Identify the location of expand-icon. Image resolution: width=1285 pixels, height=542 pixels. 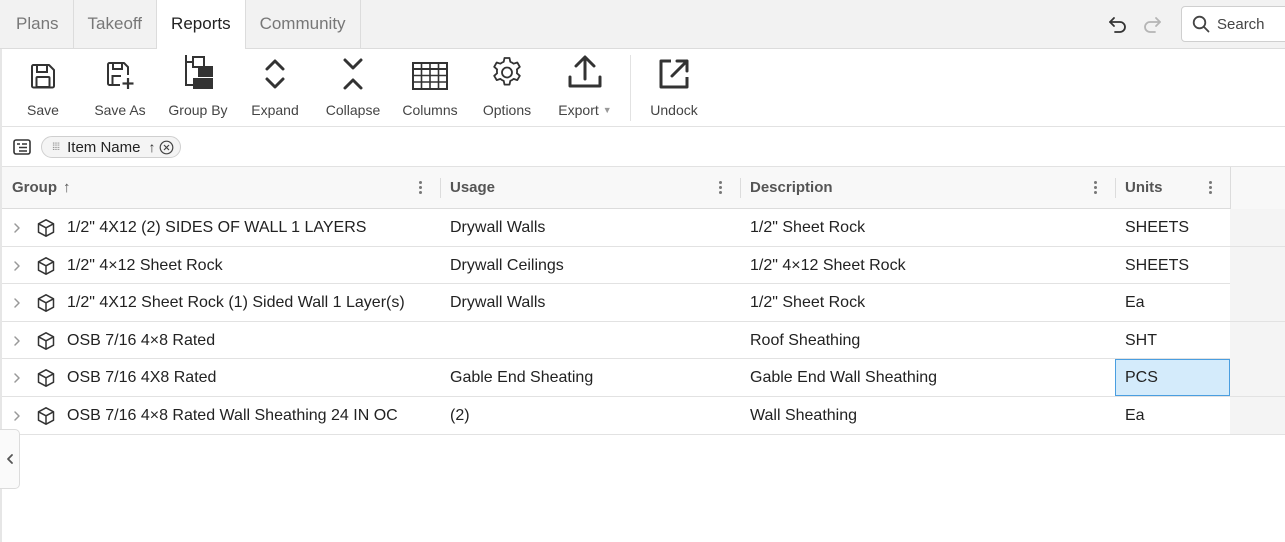
(275, 74).